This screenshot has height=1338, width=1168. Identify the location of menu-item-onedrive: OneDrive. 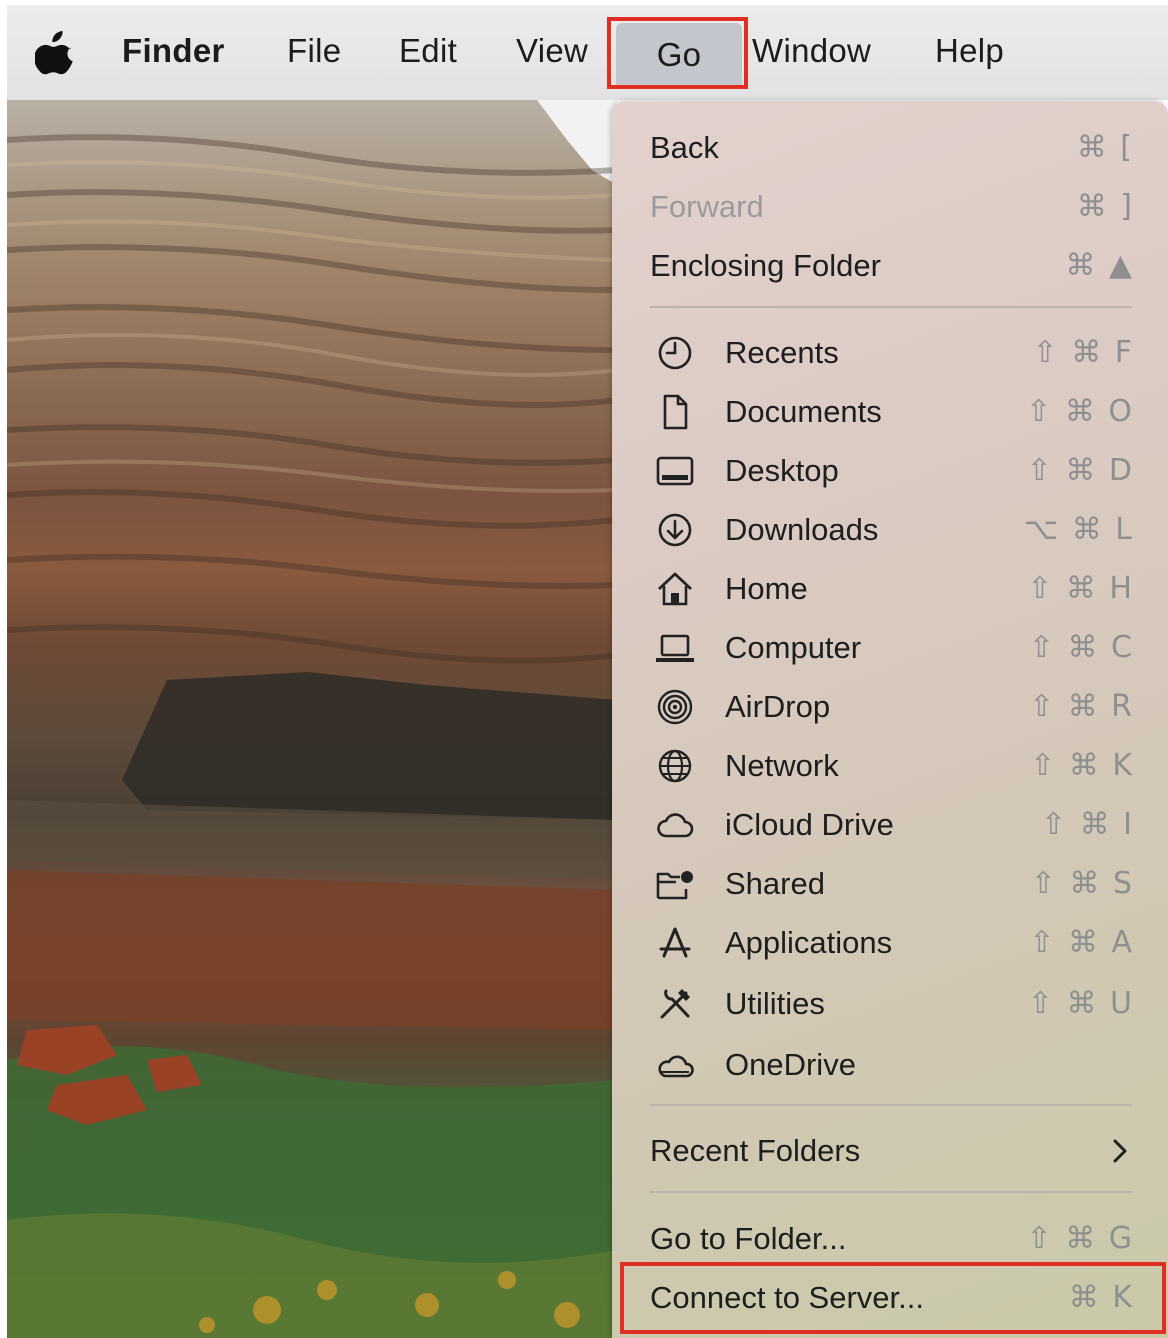
(890, 1064).